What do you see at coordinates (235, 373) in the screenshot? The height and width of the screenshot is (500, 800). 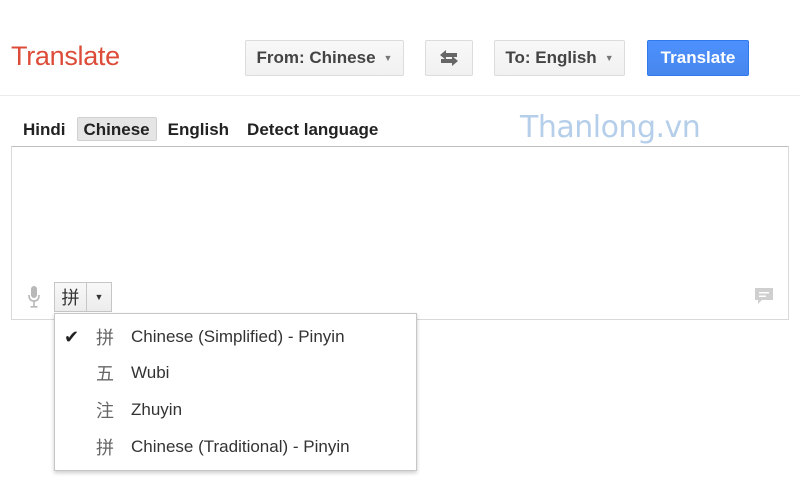 I see `menu-item-wubi: 五 Wubi` at bounding box center [235, 373].